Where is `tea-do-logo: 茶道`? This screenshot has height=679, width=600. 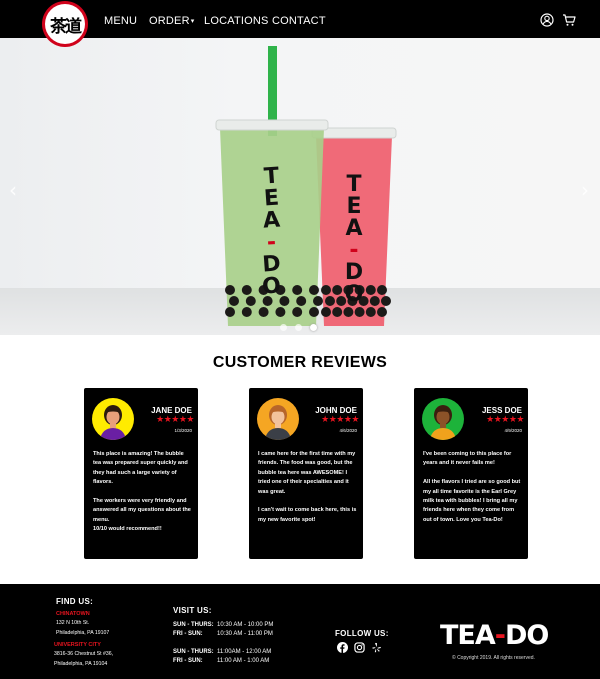 tea-do-logo: 茶道 is located at coordinates (65, 24).